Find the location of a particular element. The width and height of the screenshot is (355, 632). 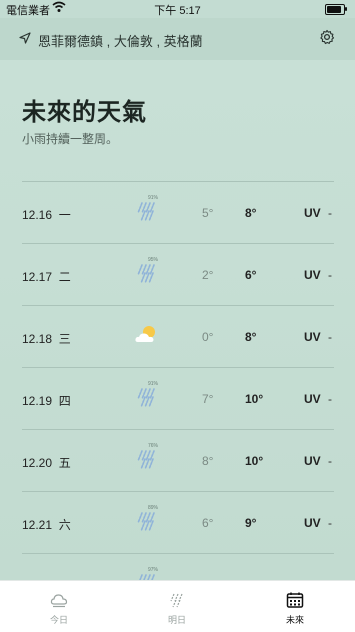

precipitation-chance: 89% is located at coordinates (153, 508).